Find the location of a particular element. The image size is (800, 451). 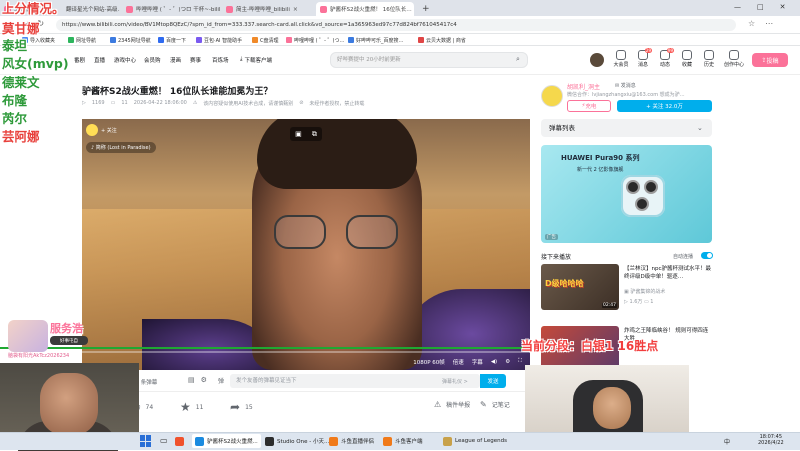

follow-button: + 关注 32.0万 is located at coordinates (664, 106).